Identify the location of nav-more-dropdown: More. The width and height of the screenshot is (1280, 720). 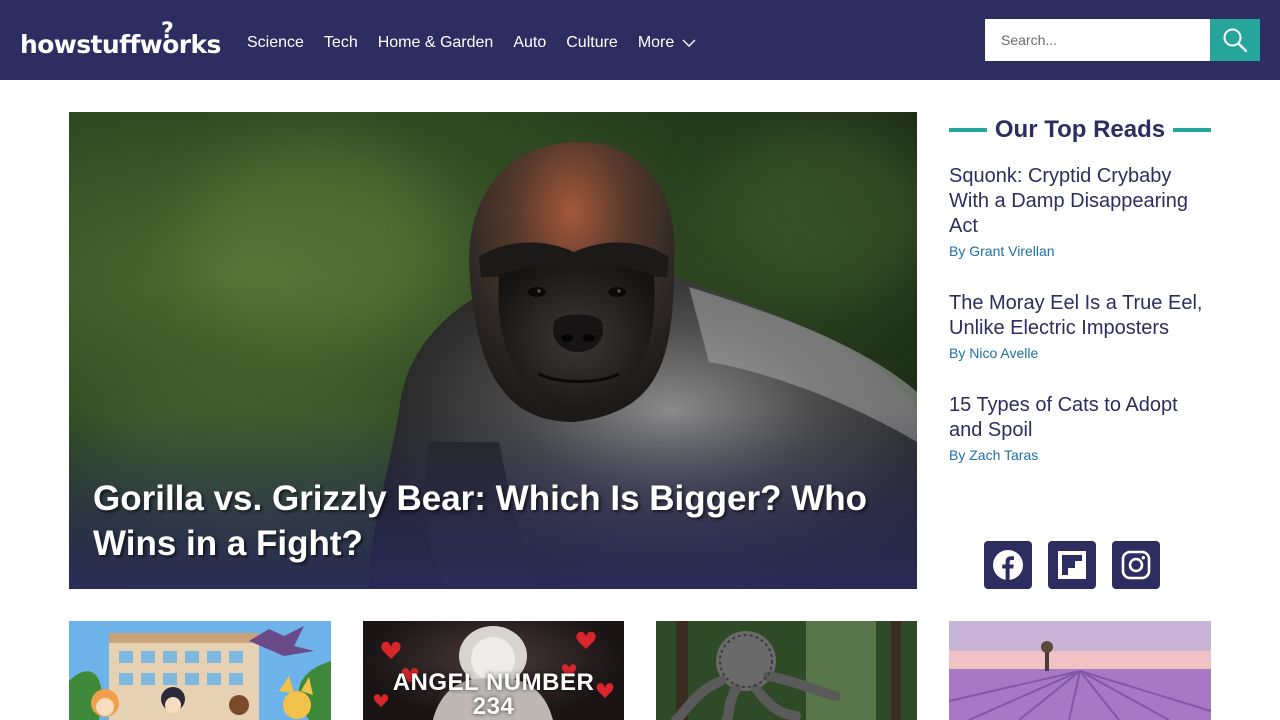
(667, 43).